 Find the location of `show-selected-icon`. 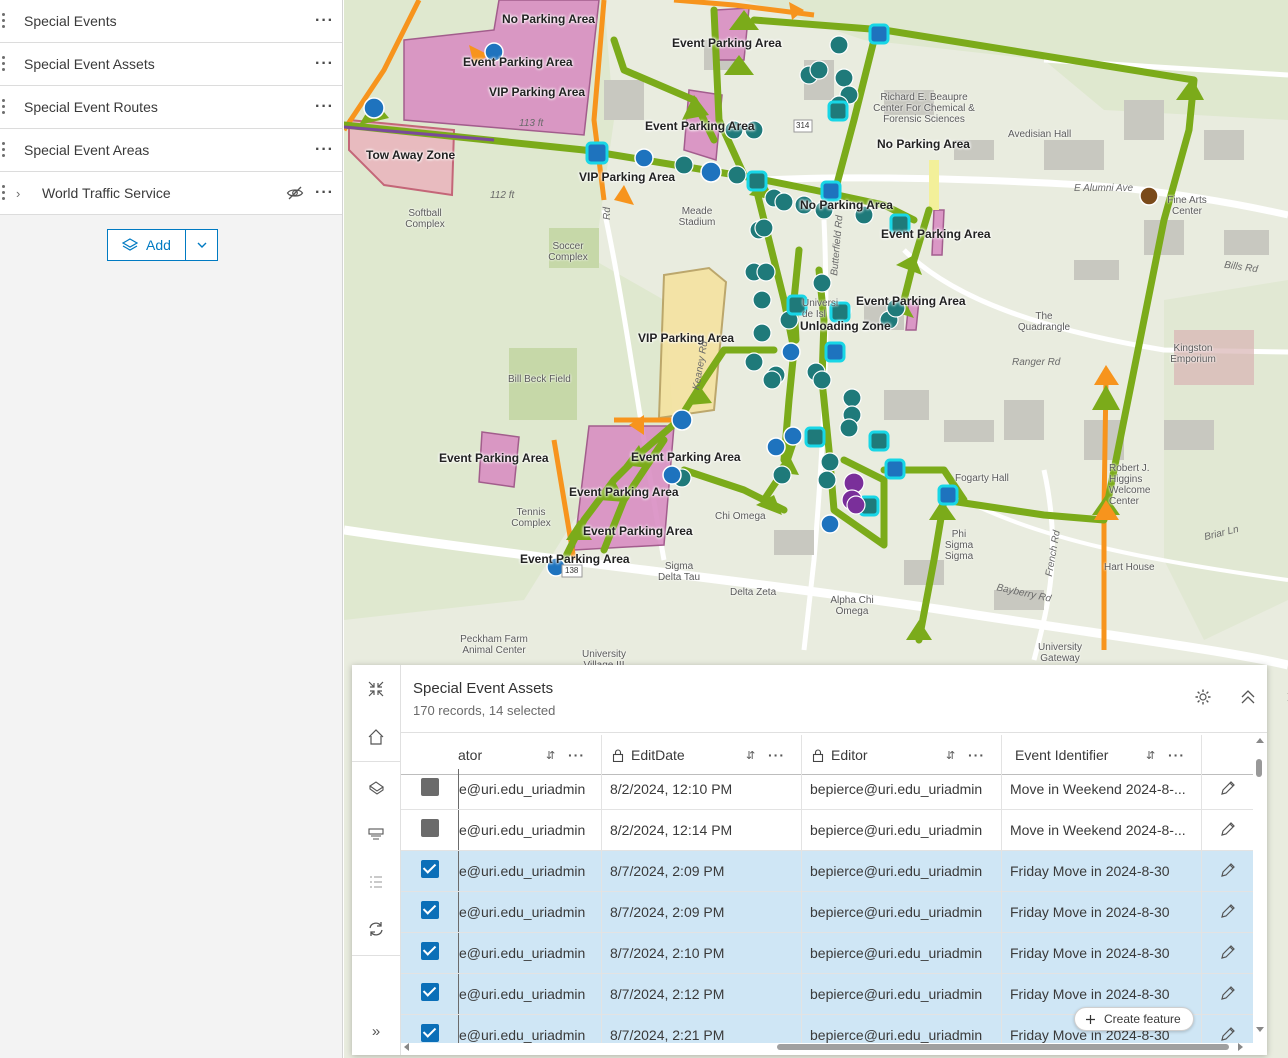

show-selected-icon is located at coordinates (376, 834).